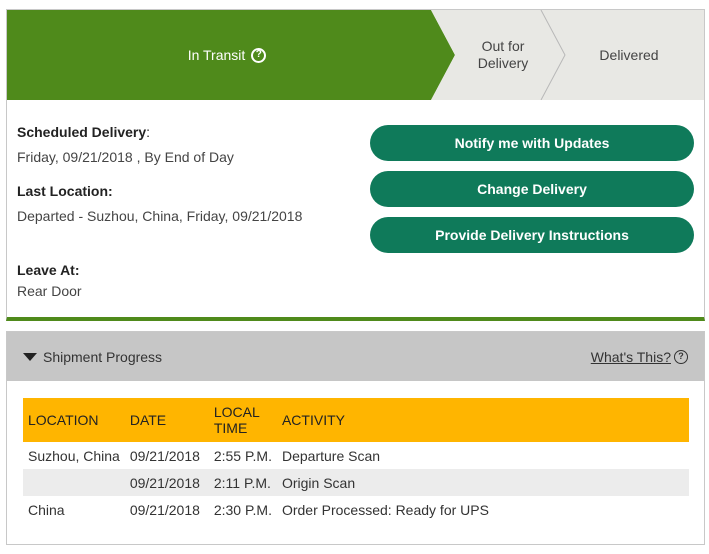  What do you see at coordinates (125, 157) in the screenshot?
I see `scheduled-delivery-value: Friday, 09/21/2018 , By End of Day` at bounding box center [125, 157].